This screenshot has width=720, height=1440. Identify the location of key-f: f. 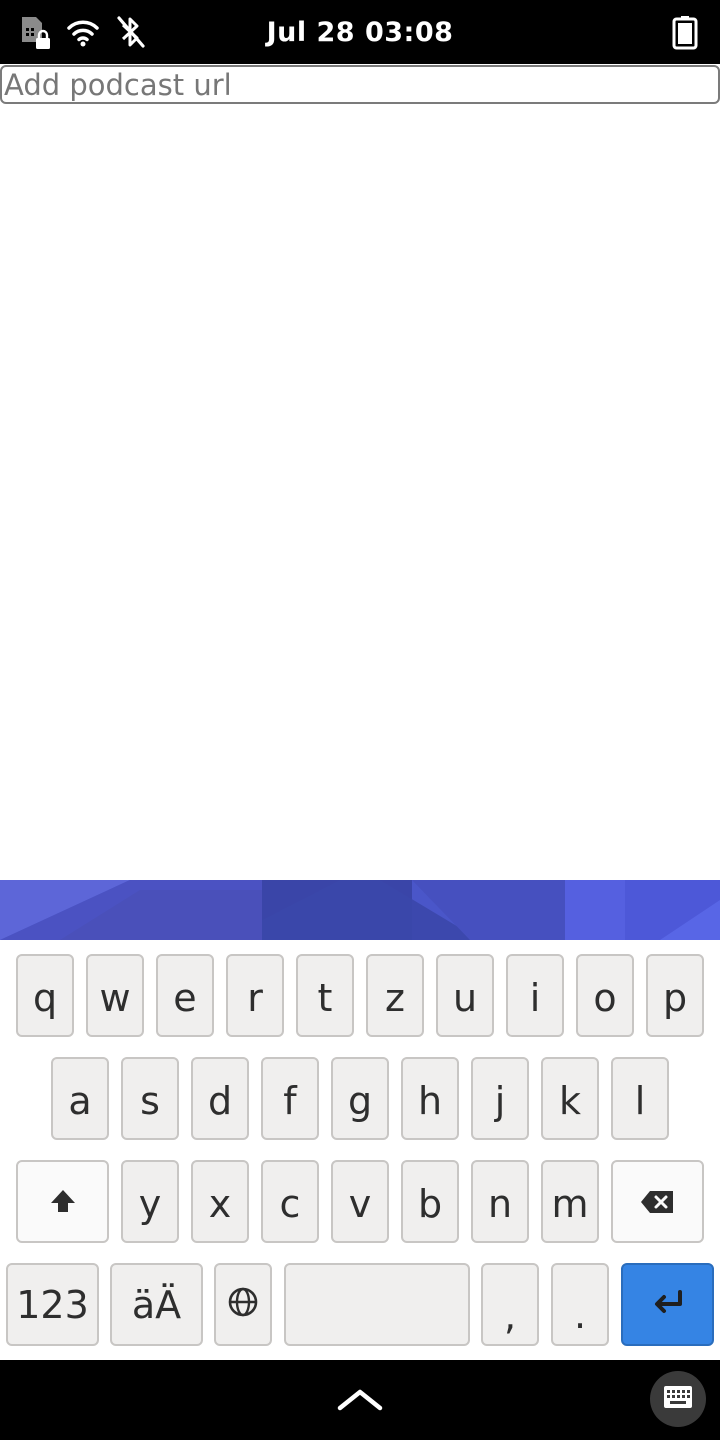
(290, 1098).